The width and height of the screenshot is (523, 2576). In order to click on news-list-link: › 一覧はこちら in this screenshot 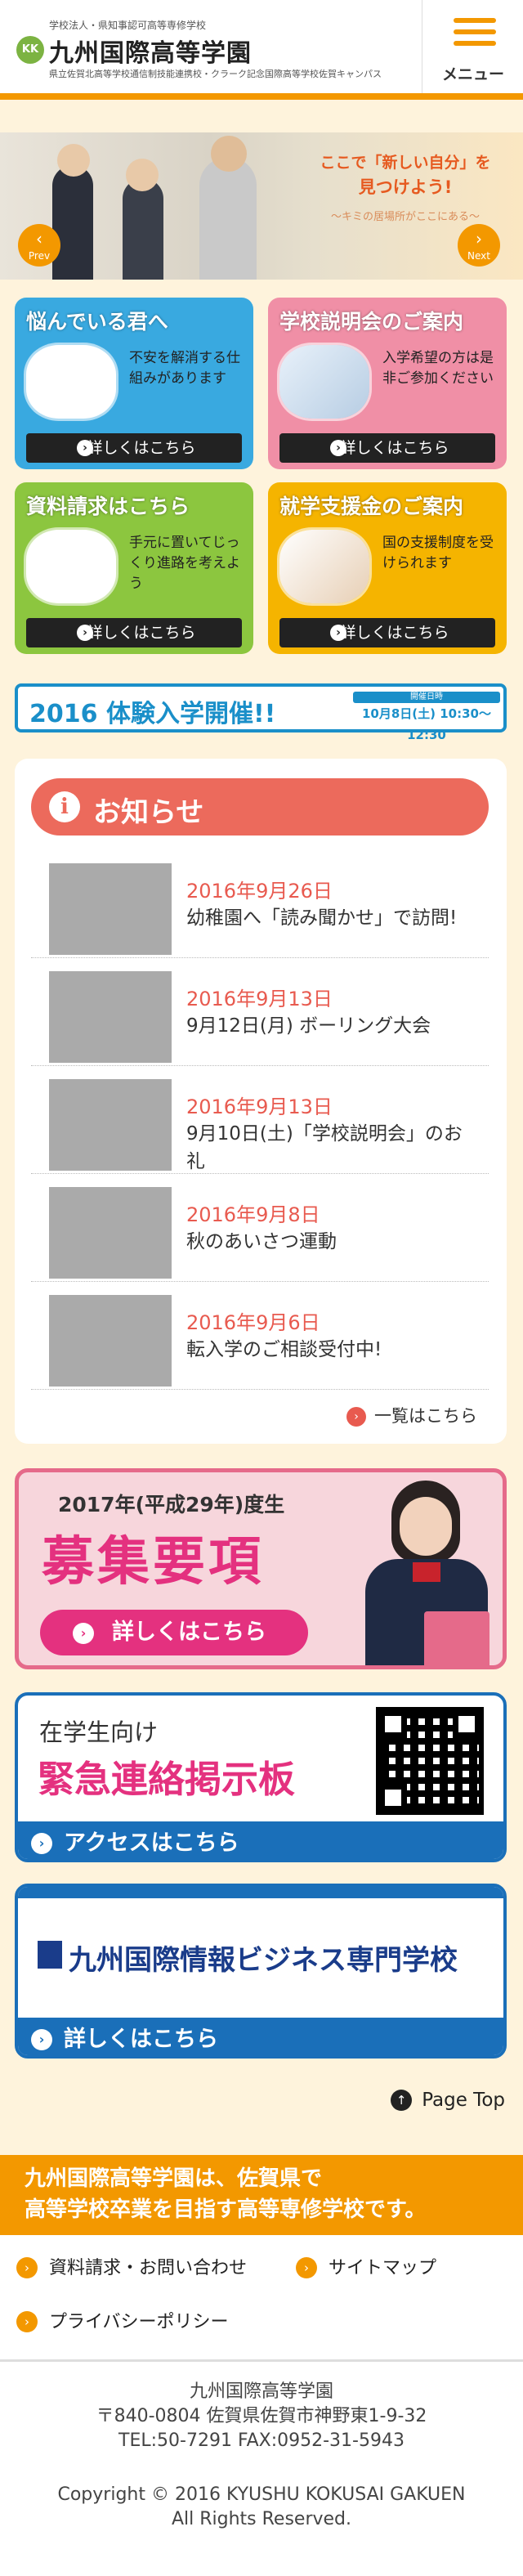, I will do `click(411, 1415)`.